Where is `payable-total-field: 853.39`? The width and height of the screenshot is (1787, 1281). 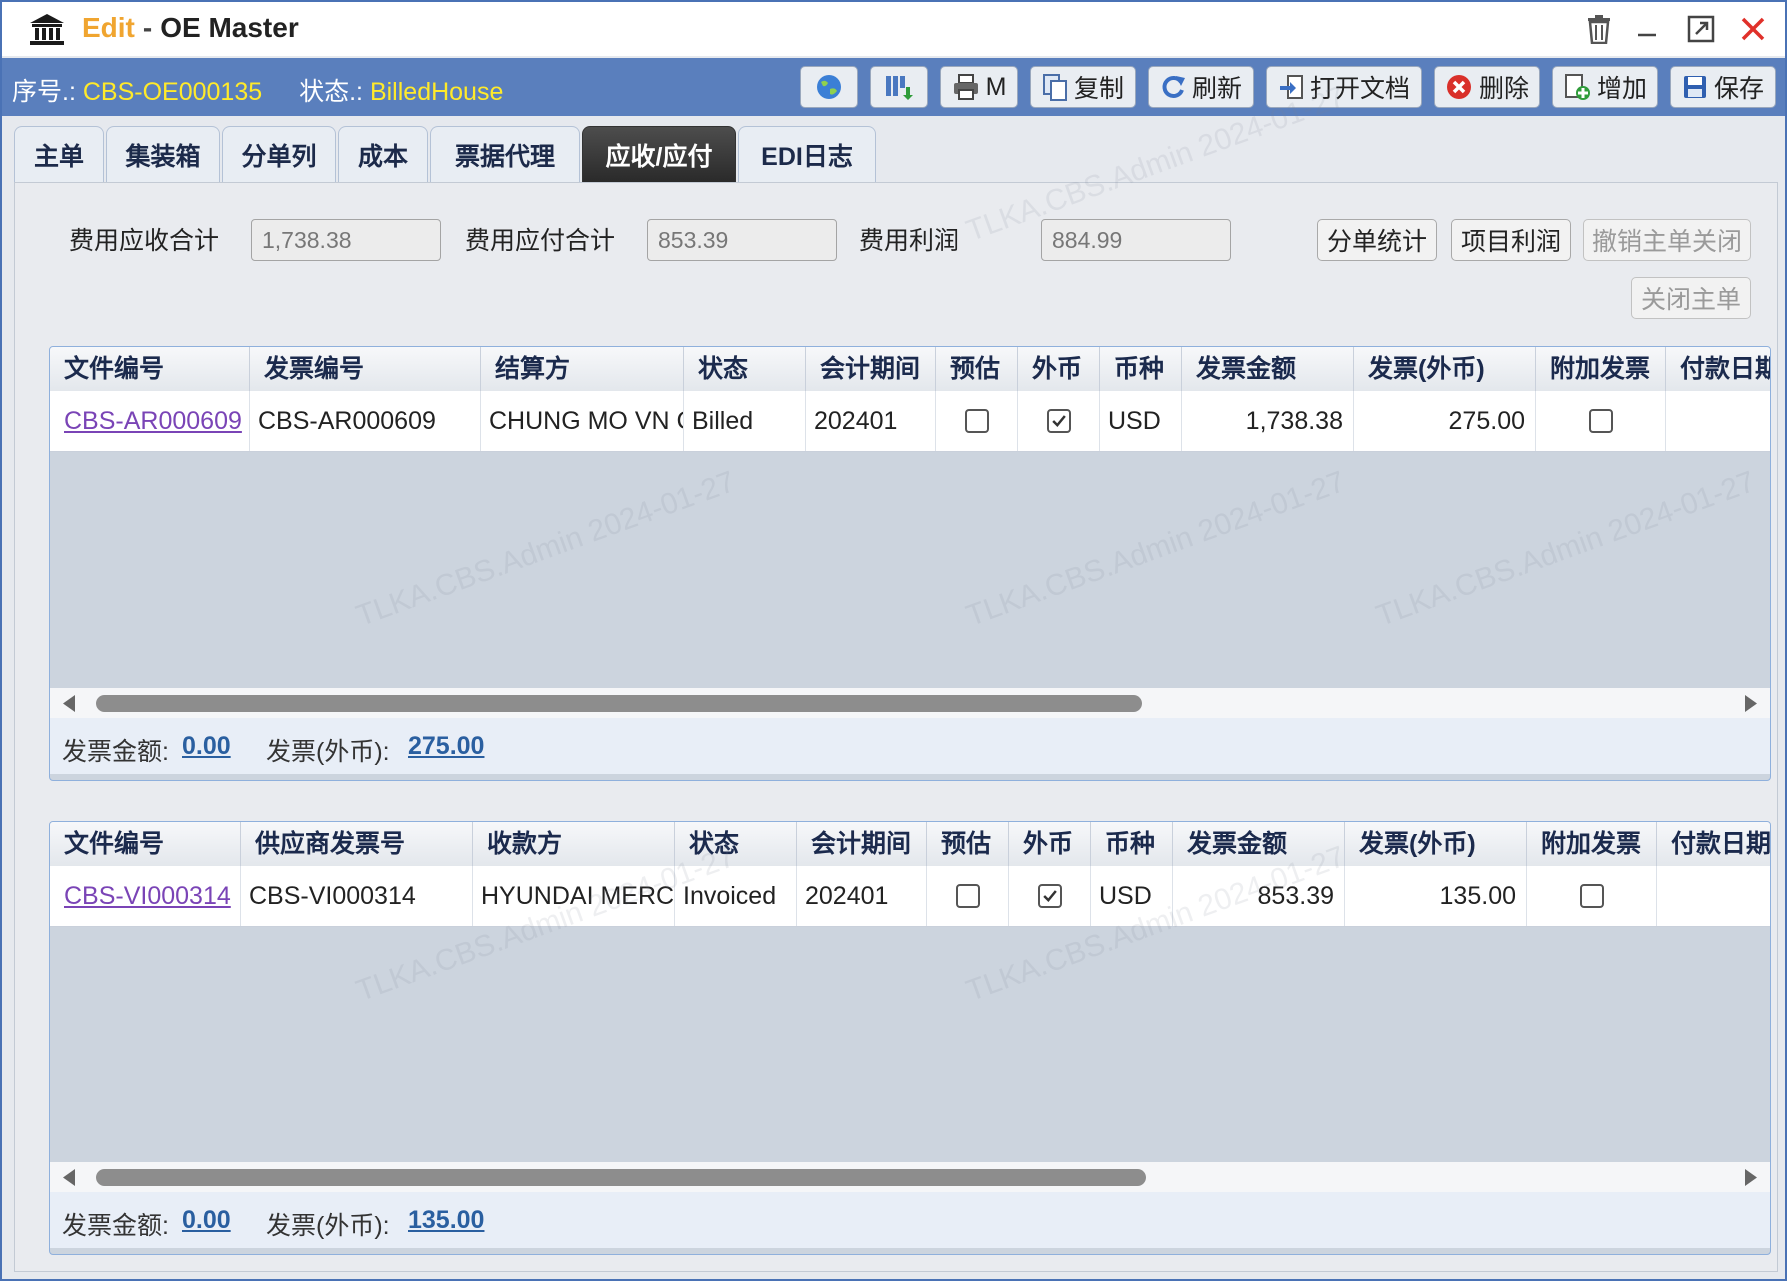
payable-total-field: 853.39 is located at coordinates (742, 240).